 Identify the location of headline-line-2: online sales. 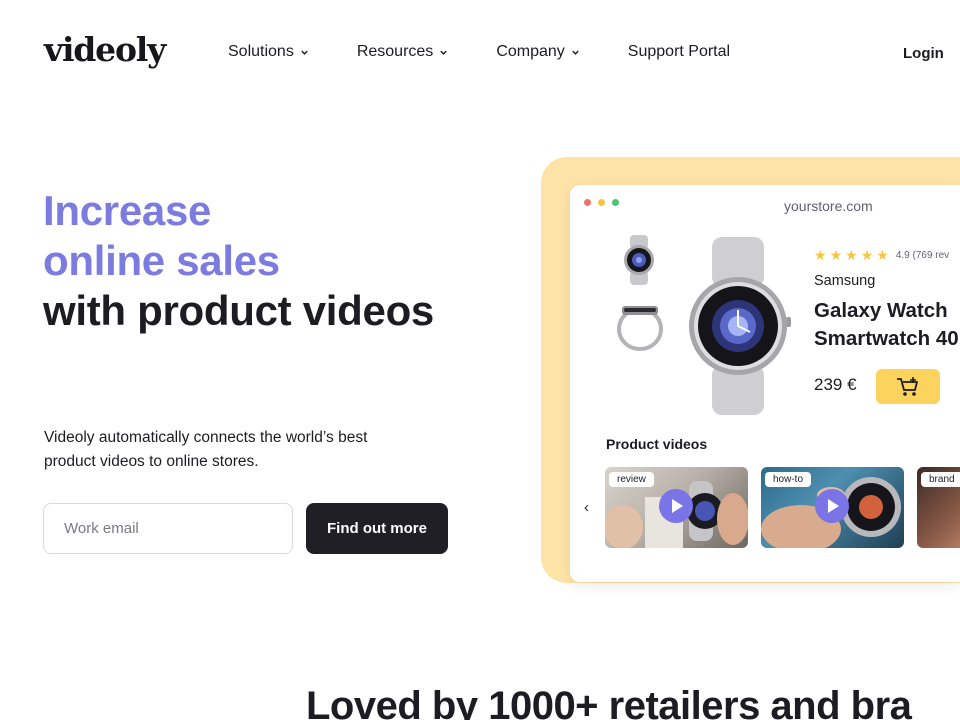
(161, 260).